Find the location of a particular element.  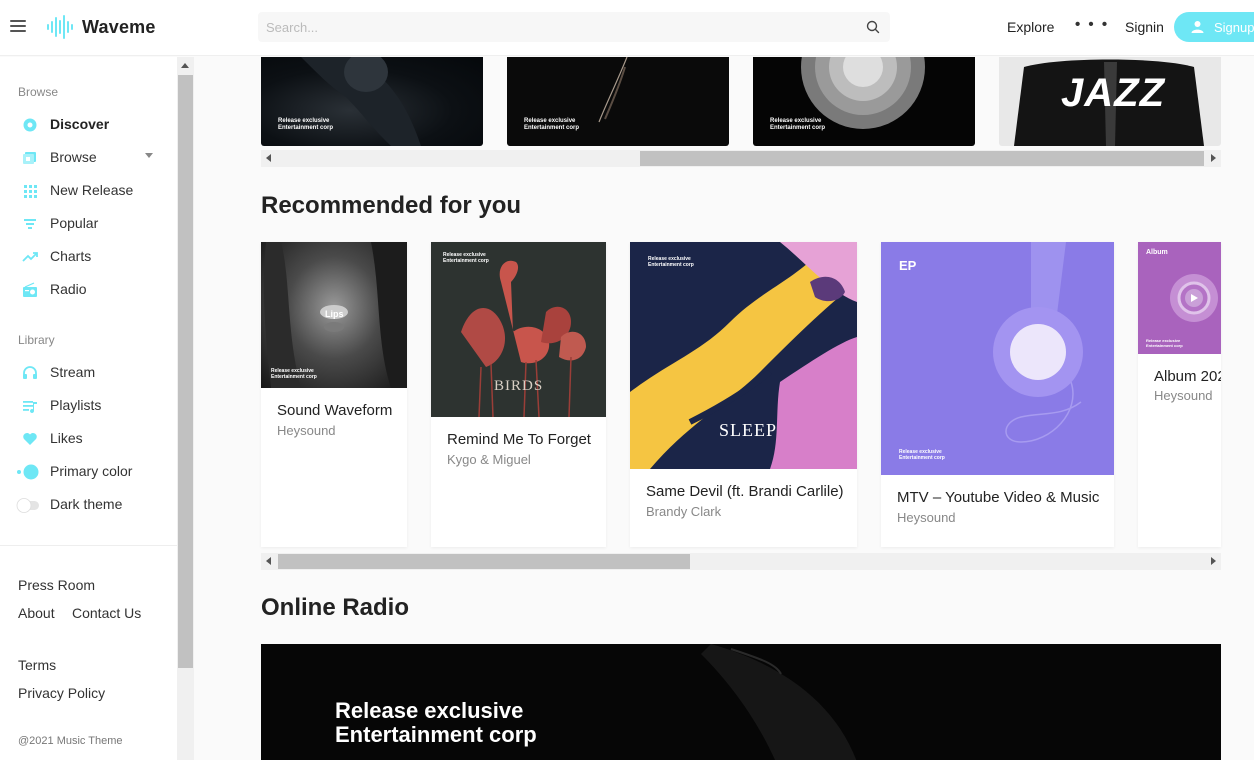

sidebar-item-dark-theme: Dark theme is located at coordinates (88, 505).